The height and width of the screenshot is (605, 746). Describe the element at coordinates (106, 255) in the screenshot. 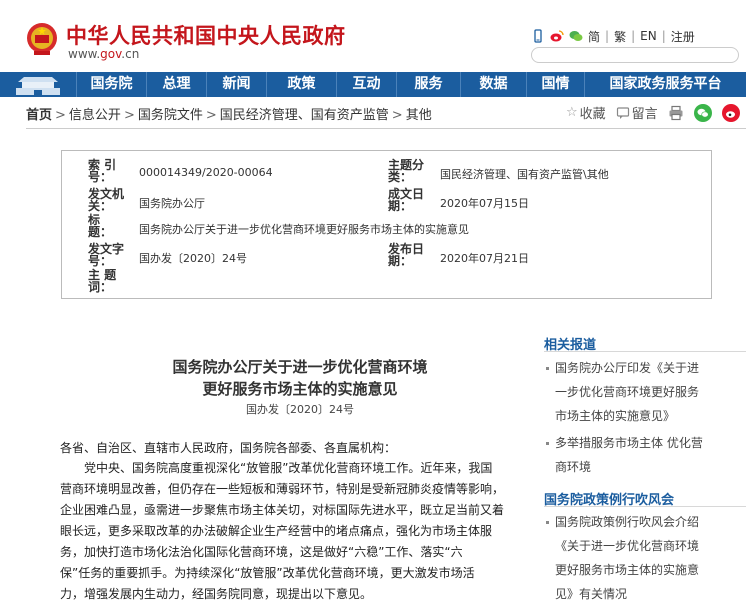

I see `docno-label: 发文字号：` at that location.